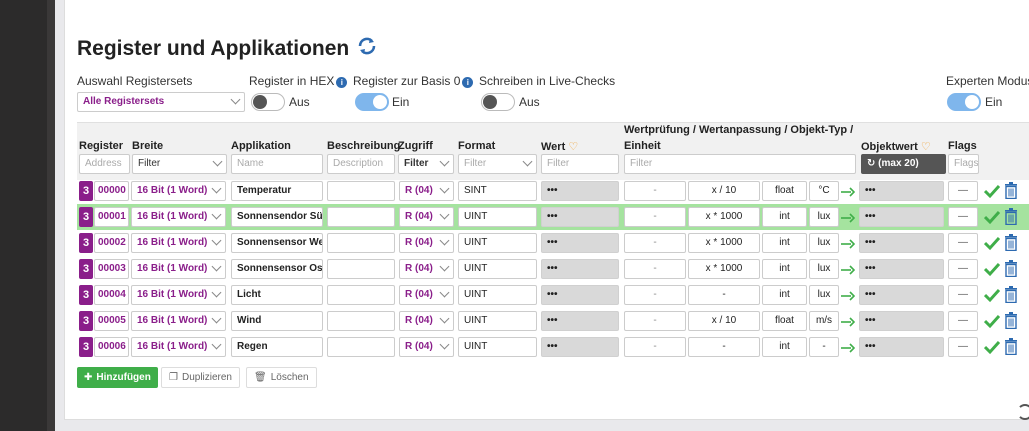  Describe the element at coordinates (824, 347) in the screenshot. I see `unit-input: -` at that location.